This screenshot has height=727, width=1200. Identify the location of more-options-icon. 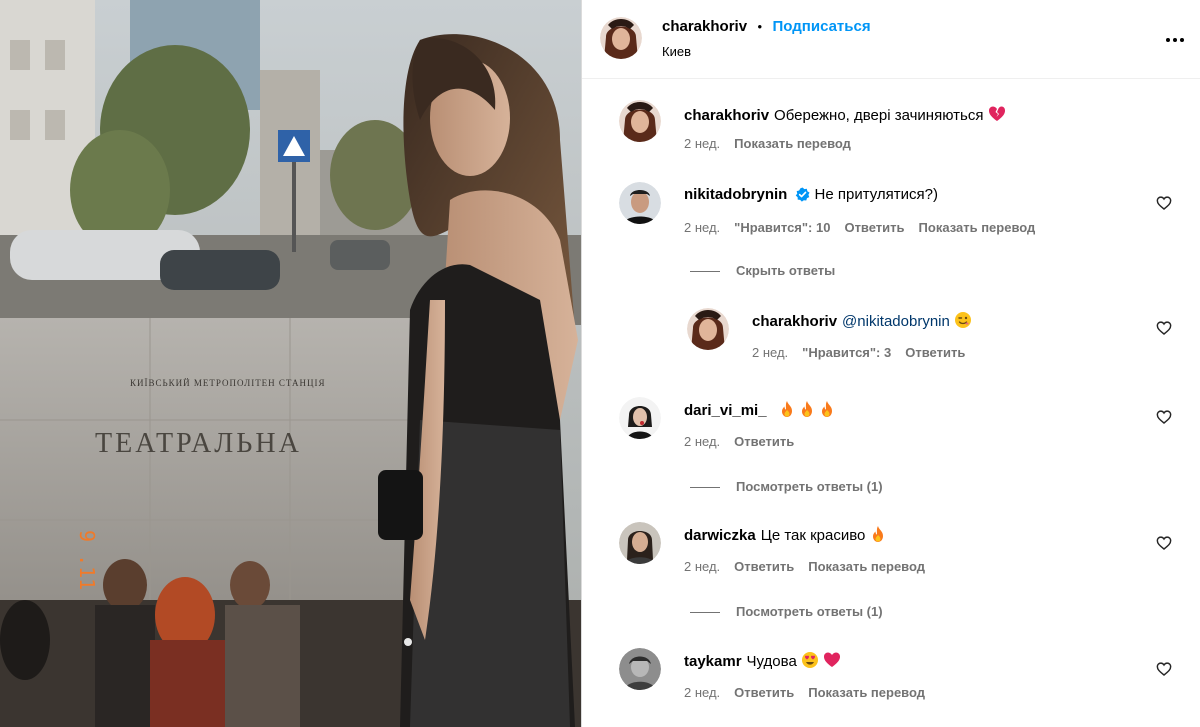
(1175, 40).